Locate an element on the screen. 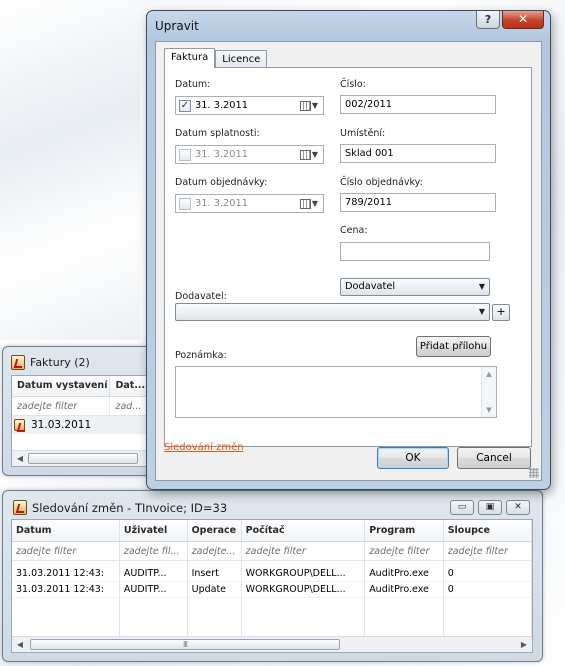 The image size is (565, 666). column-header-uzivatel: Uživatel is located at coordinates (154, 530).